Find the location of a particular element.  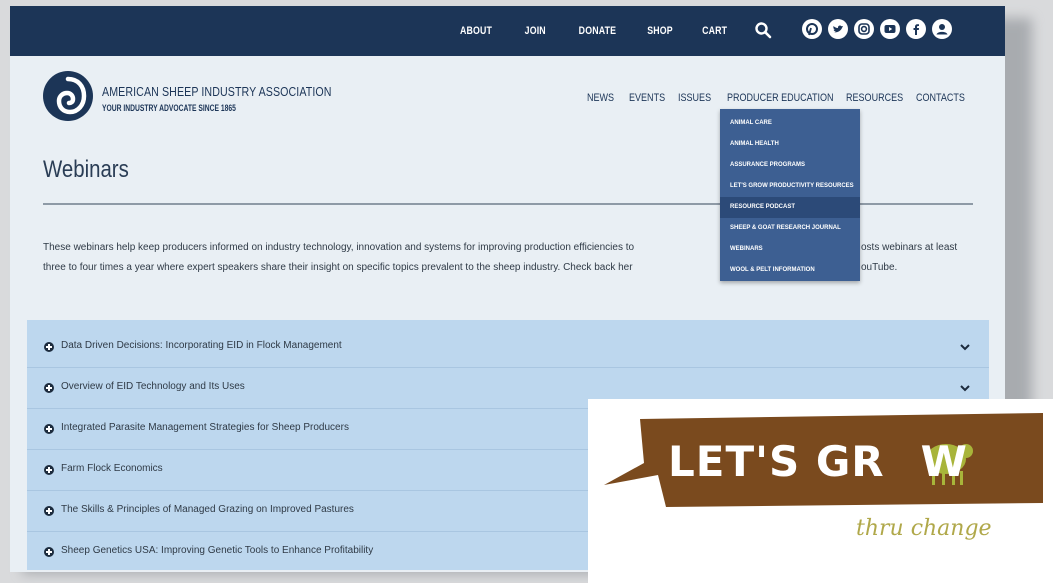

shop-link: SHOP is located at coordinates (660, 31).